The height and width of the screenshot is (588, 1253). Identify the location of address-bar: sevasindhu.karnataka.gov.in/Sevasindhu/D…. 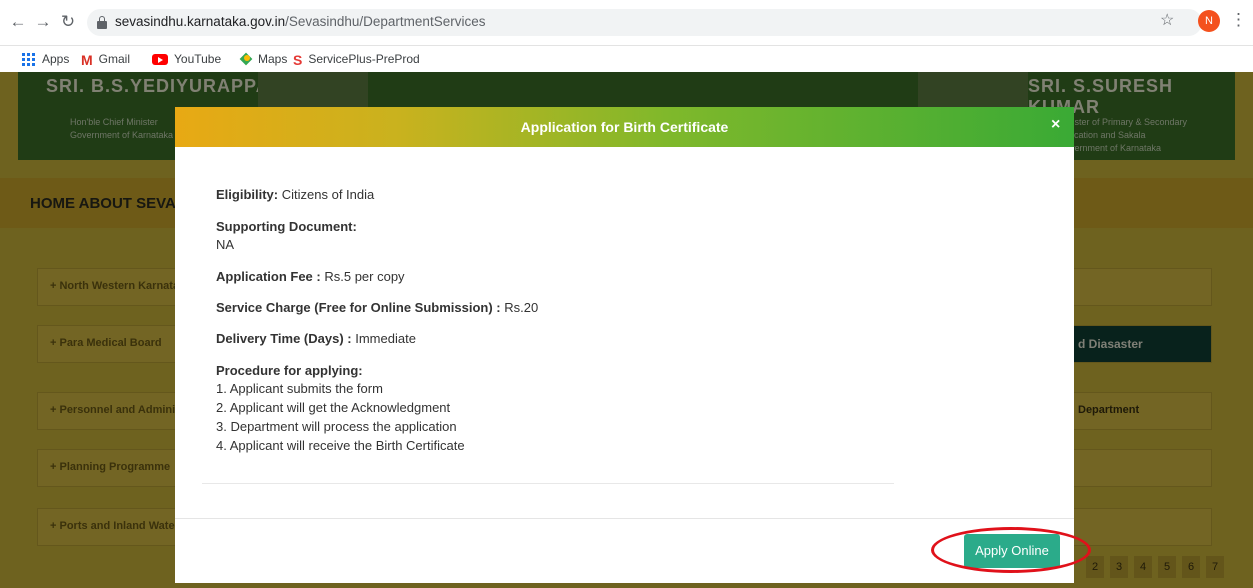
(644, 22).